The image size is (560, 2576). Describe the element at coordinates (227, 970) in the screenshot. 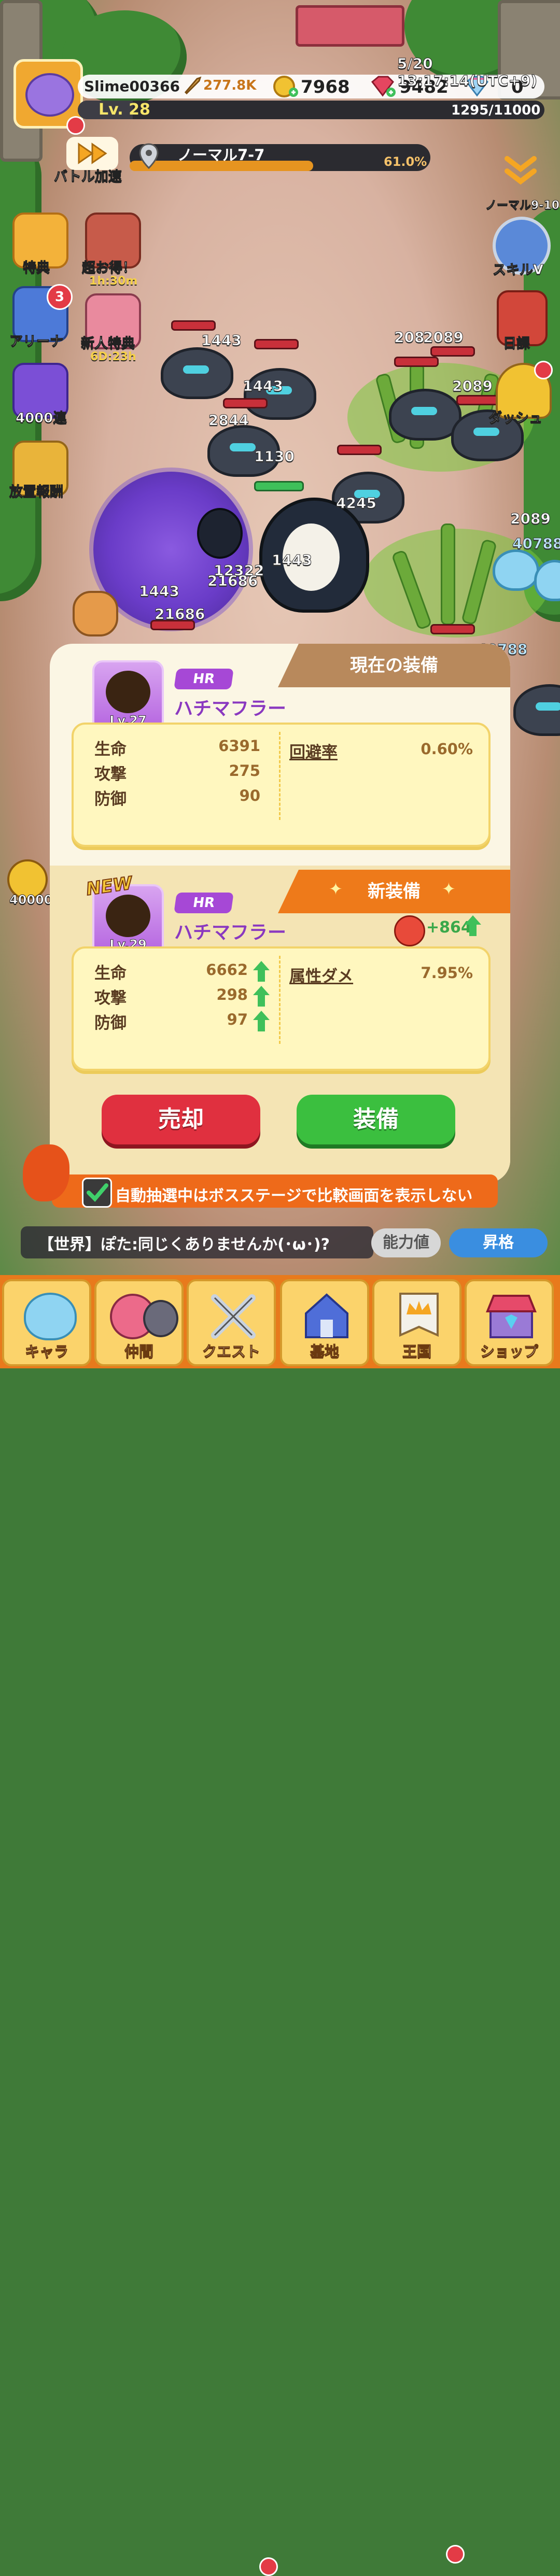

I see `stat-value: 6662` at that location.